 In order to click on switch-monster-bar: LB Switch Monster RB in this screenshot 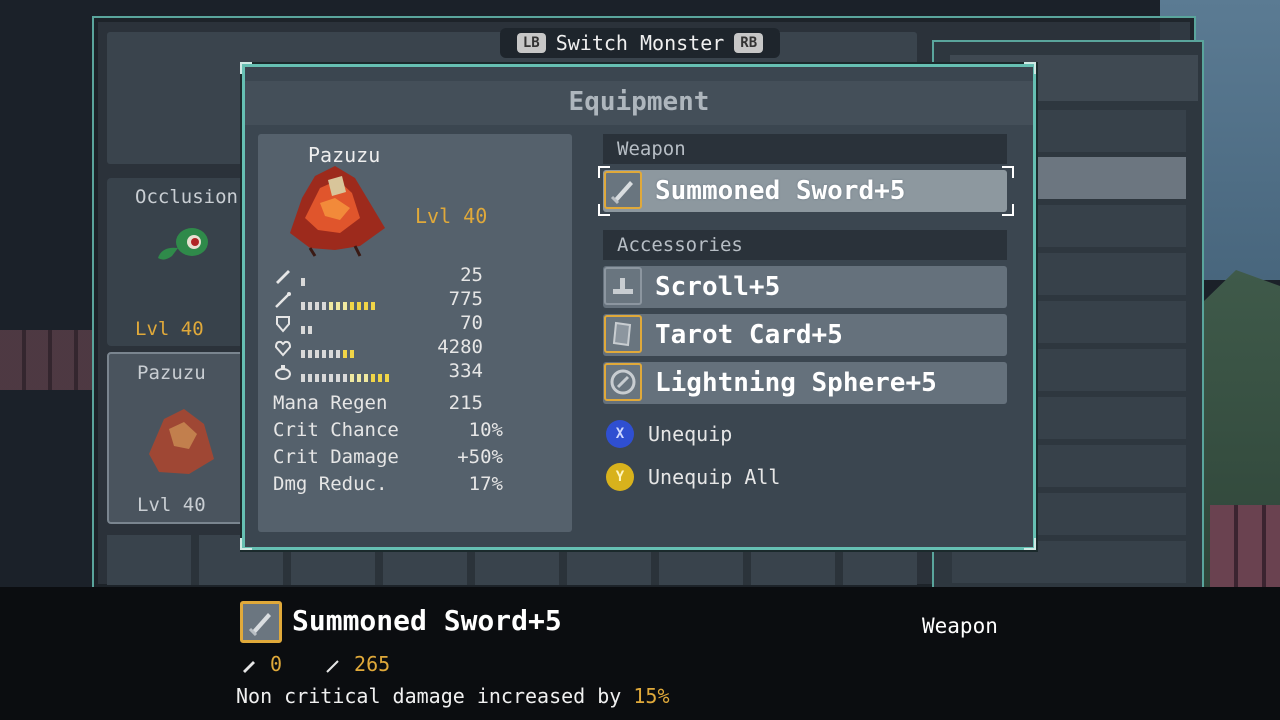, I will do `click(640, 43)`.